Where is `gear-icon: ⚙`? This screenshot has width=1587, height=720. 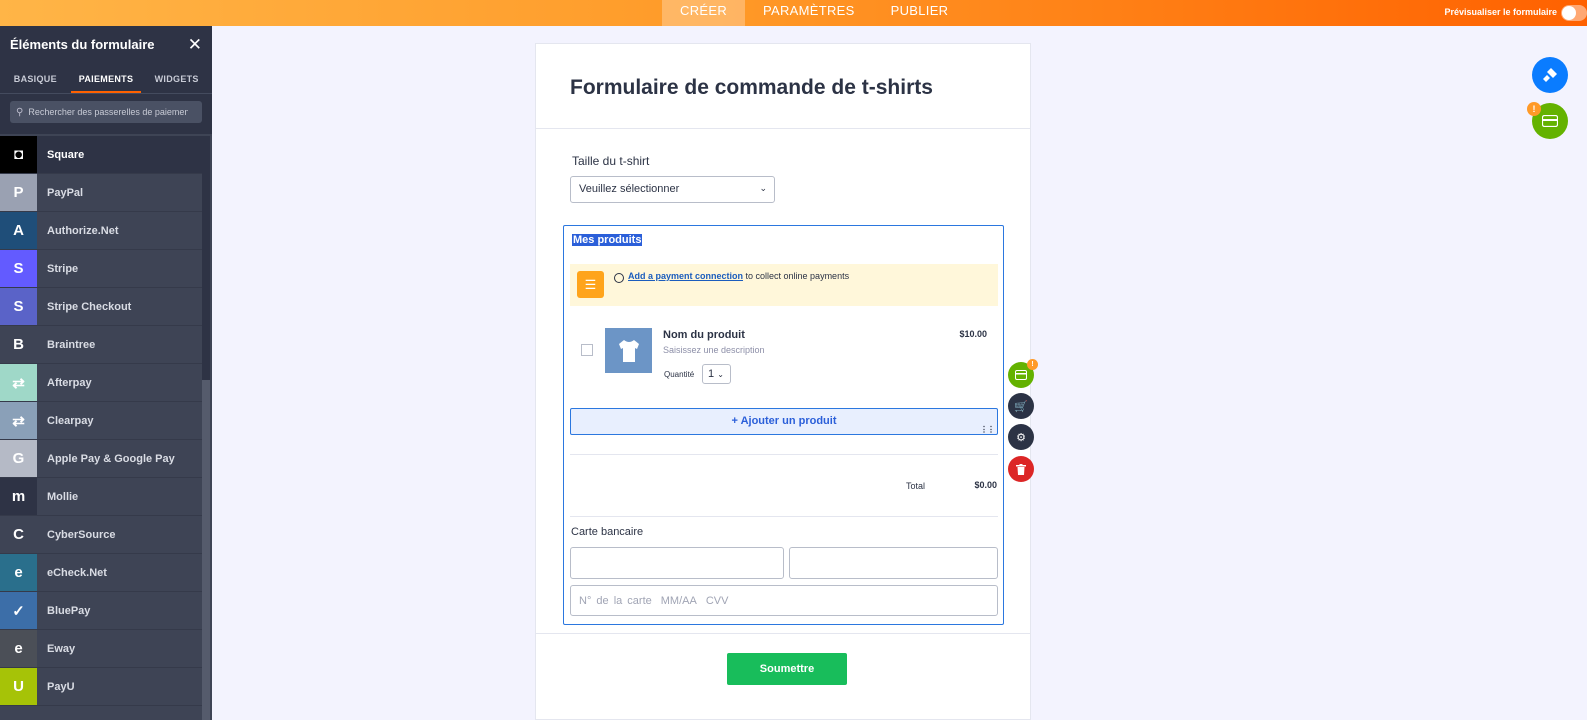 gear-icon: ⚙ is located at coordinates (1021, 437).